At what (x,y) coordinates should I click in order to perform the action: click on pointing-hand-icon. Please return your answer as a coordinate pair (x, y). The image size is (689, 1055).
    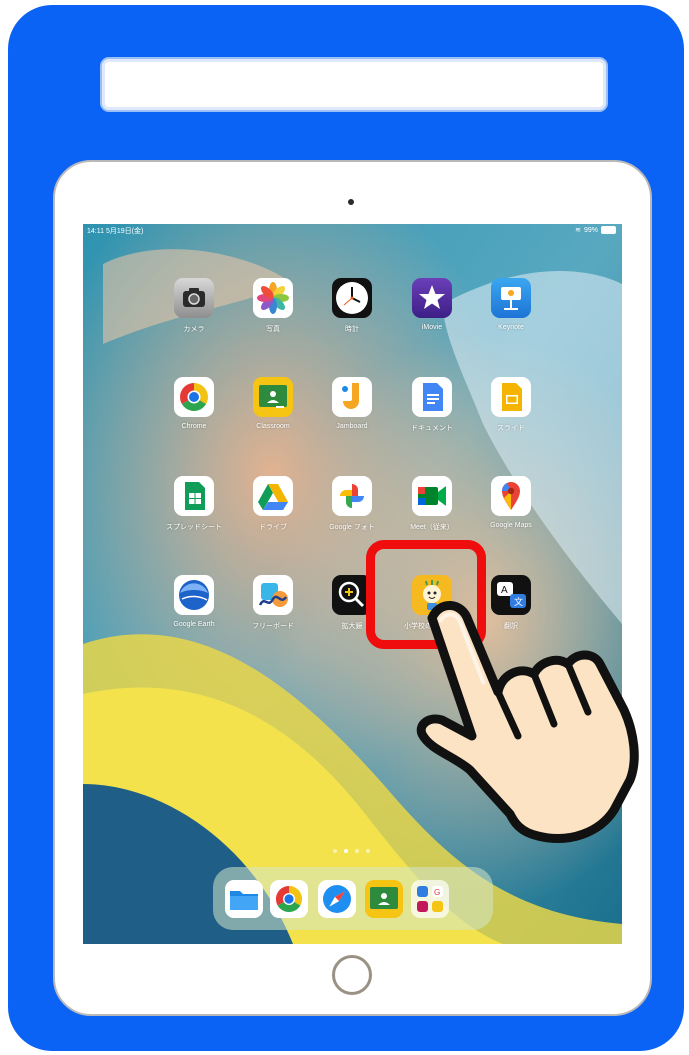
    Looking at the image, I should click on (527, 722).